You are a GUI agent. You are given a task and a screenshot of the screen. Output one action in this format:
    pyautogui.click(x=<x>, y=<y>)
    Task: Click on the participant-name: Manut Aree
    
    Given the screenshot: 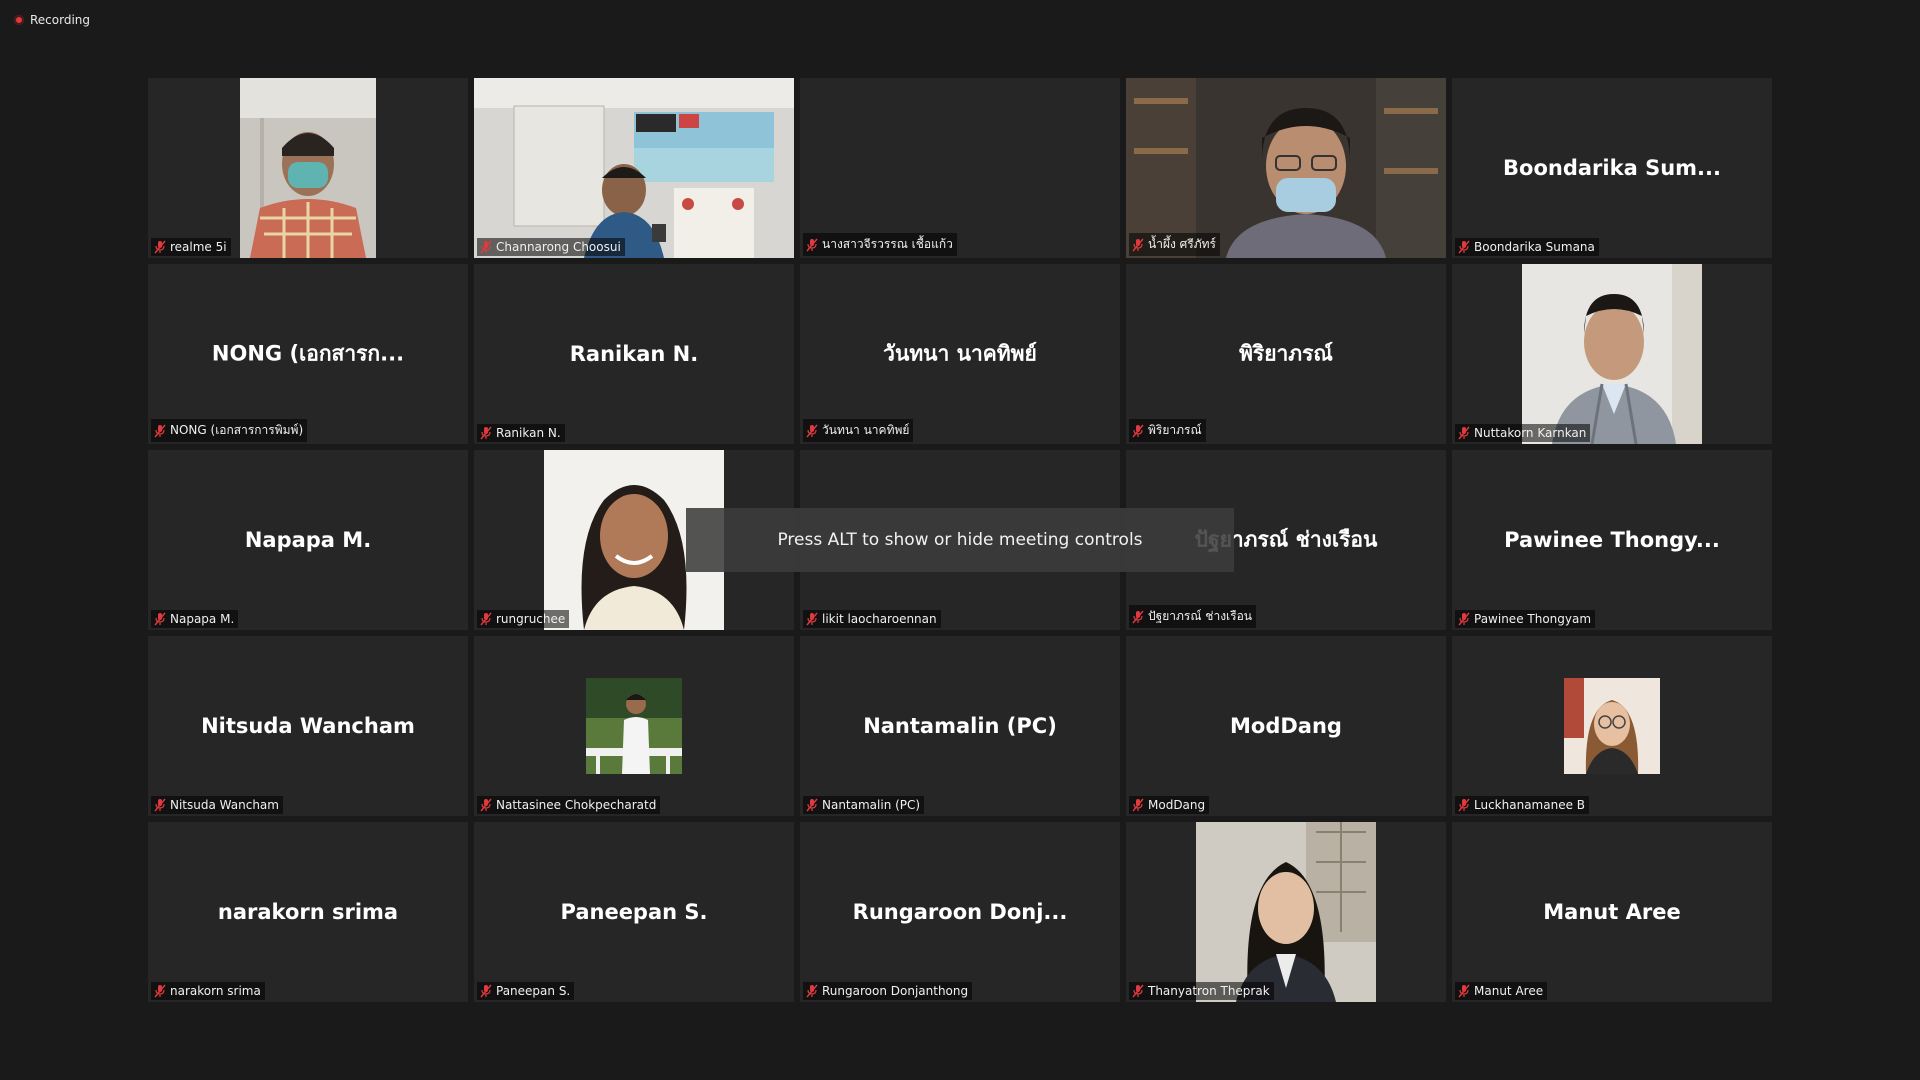 What is the action you would take?
    pyautogui.click(x=1509, y=991)
    